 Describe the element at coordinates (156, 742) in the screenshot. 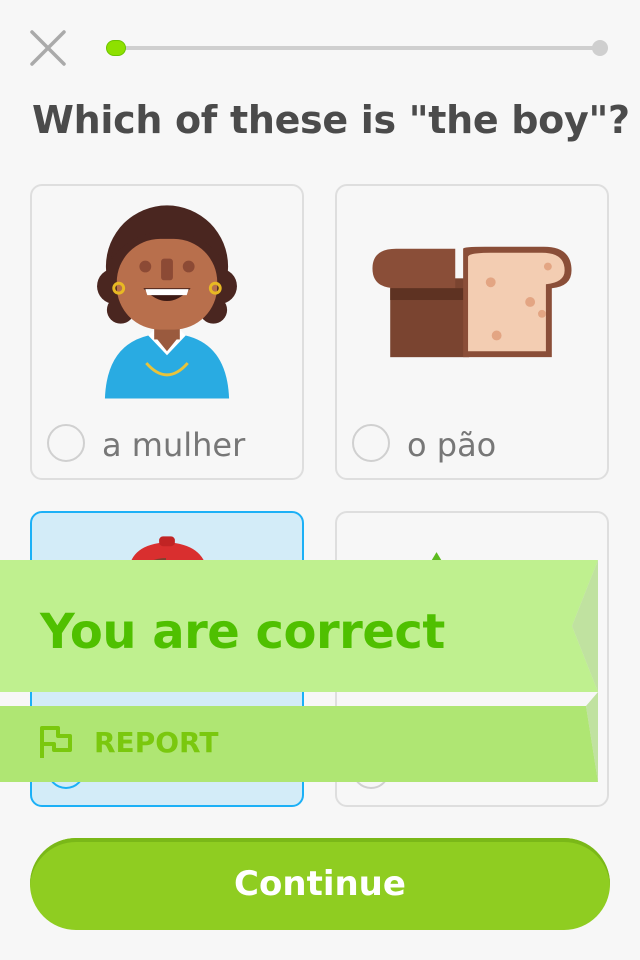

I see `report-label: REPORT` at that location.